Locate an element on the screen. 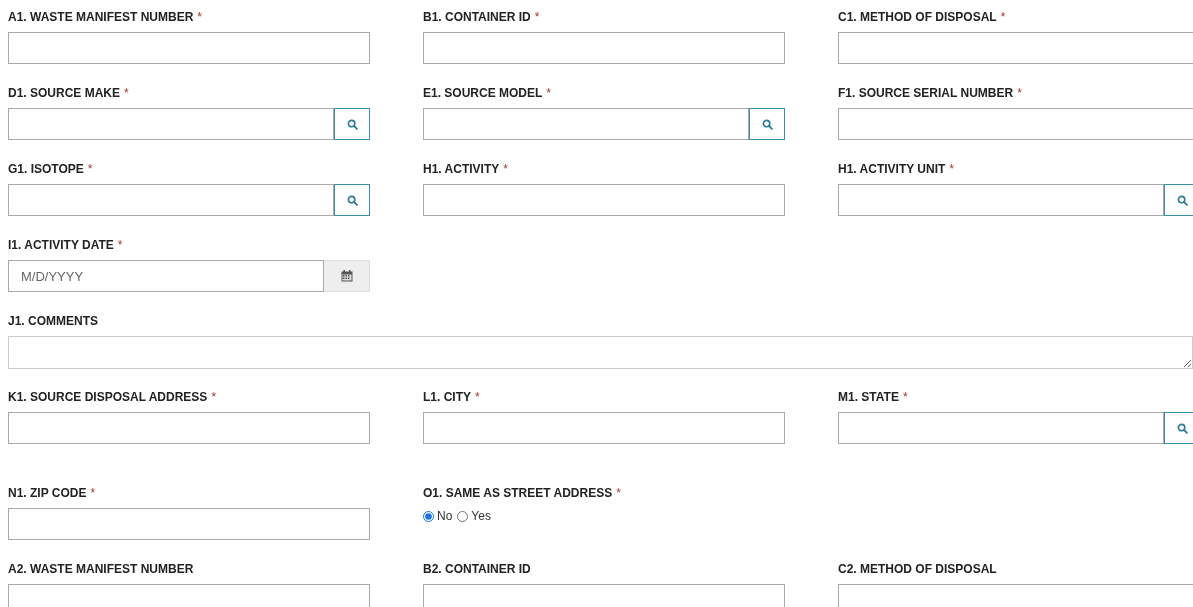 The height and width of the screenshot is (607, 1193). field-label: K1. SOURCE DISPOSAL ADDRESS is located at coordinates (108, 397).